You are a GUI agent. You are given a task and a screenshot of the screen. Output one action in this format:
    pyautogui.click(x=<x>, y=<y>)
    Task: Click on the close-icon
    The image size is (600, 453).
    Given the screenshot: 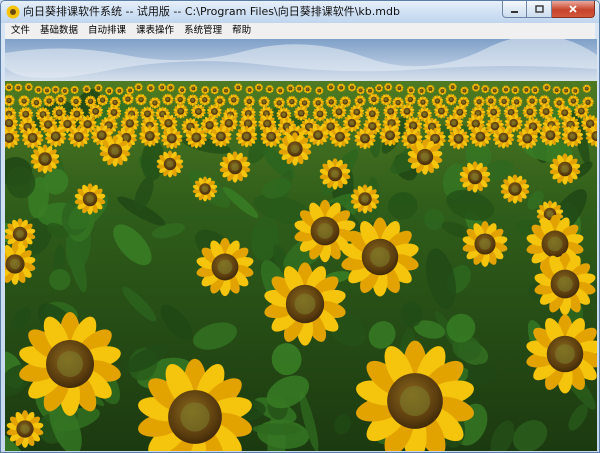 What is the action you would take?
    pyautogui.click(x=573, y=9)
    